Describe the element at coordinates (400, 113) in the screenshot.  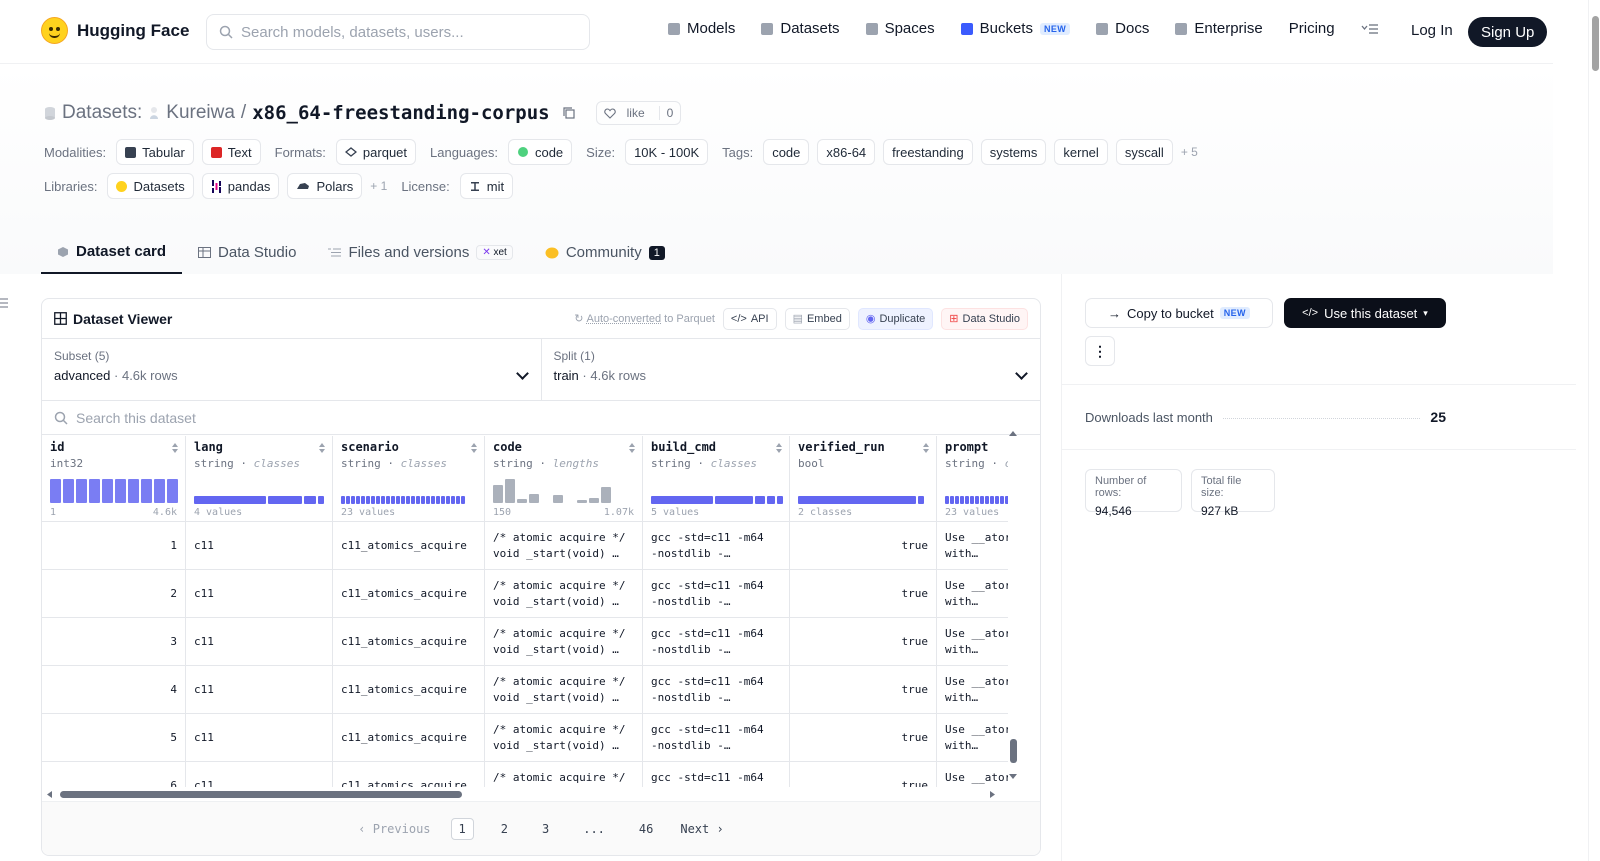
I see `dataset-name: x86_64-freestanding-corpus` at that location.